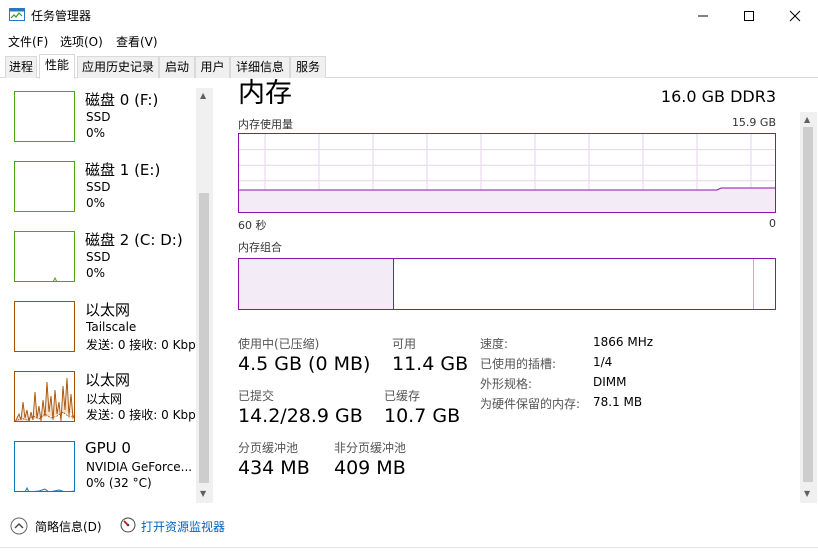 Image resolution: width=818 pixels, height=551 pixels. Describe the element at coordinates (128, 525) in the screenshot. I see `resource-monitor-icon` at that location.